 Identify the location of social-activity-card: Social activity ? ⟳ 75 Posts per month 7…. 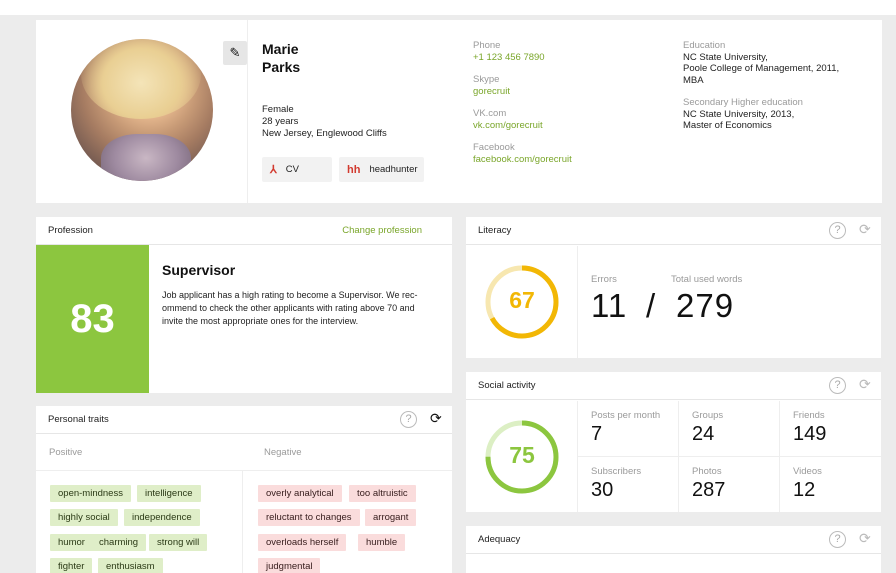
(673, 442).